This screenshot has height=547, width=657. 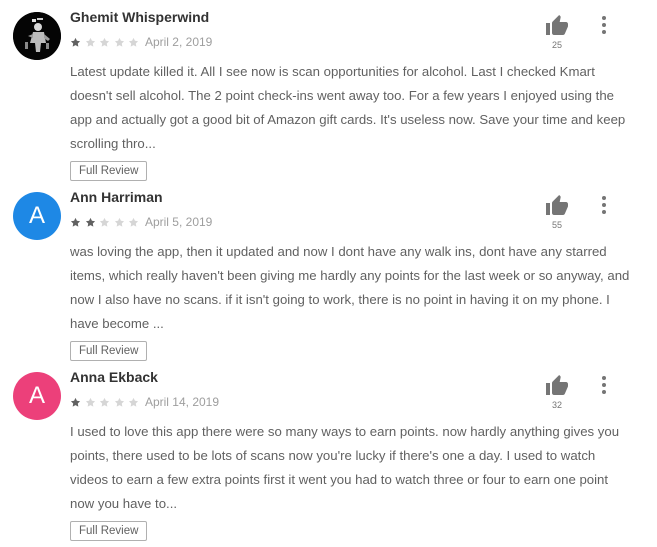 What do you see at coordinates (178, 42) in the screenshot?
I see `review-date: April 2, 2019` at bounding box center [178, 42].